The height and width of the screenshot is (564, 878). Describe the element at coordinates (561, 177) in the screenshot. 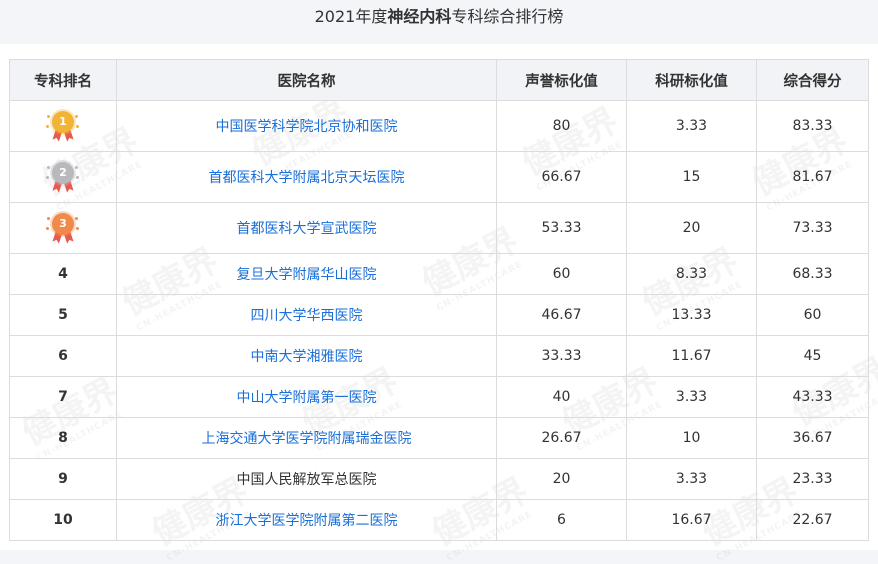

I see `reputation-cell: 66.67` at that location.